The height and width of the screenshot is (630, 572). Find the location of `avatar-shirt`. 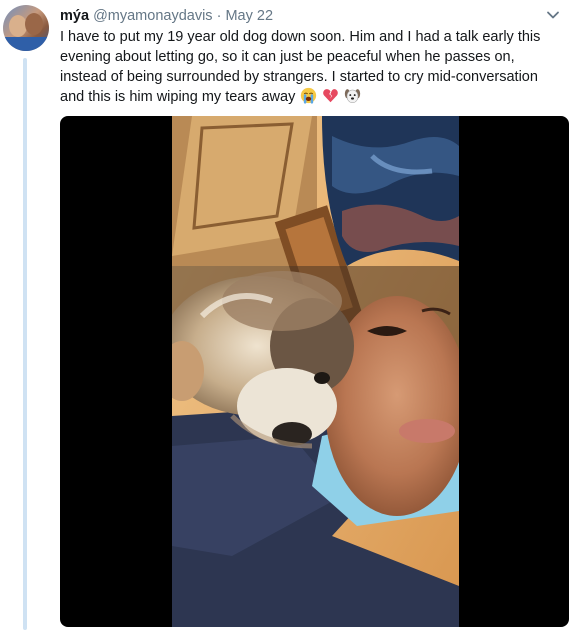

avatar-shirt is located at coordinates (26, 44).